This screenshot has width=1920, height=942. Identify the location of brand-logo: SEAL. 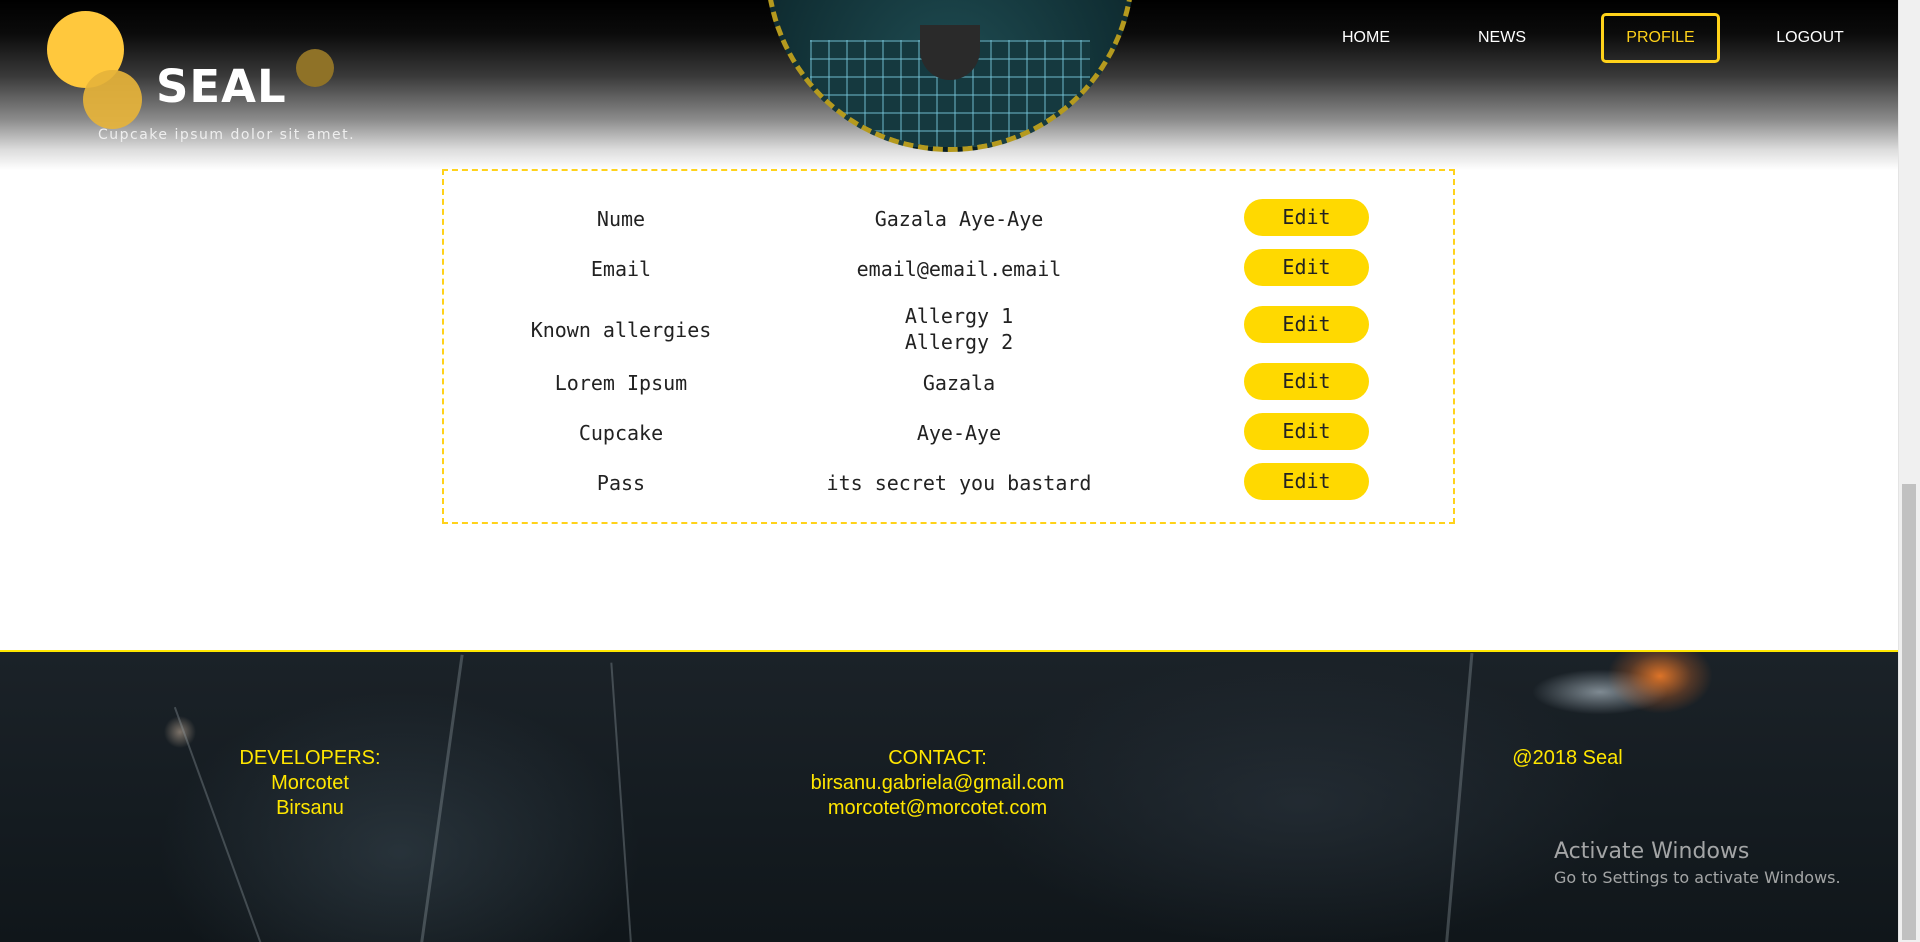
(221, 86).